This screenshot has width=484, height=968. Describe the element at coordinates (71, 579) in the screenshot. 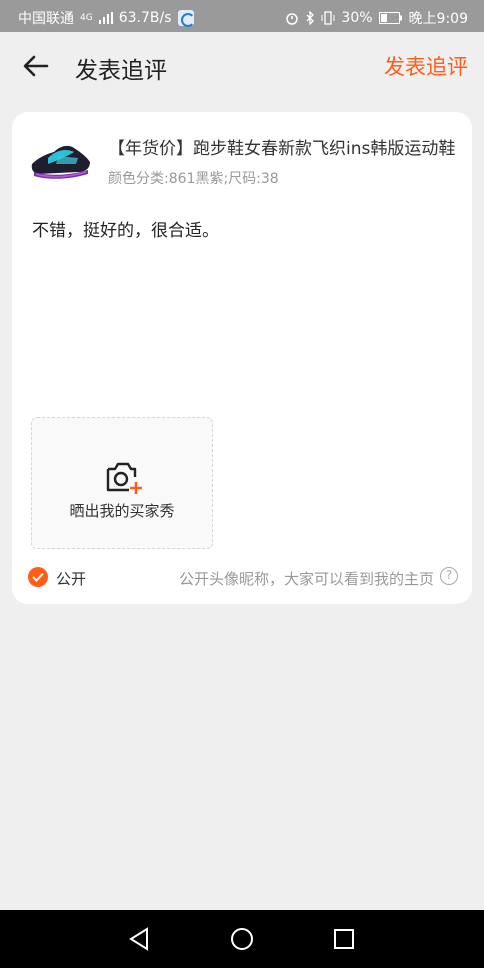

I see `public-label: 公开` at that location.